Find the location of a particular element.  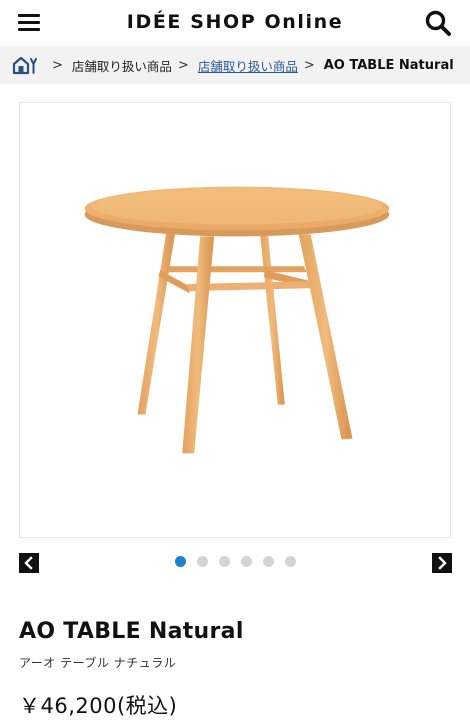

chevron-right-icon is located at coordinates (442, 563).